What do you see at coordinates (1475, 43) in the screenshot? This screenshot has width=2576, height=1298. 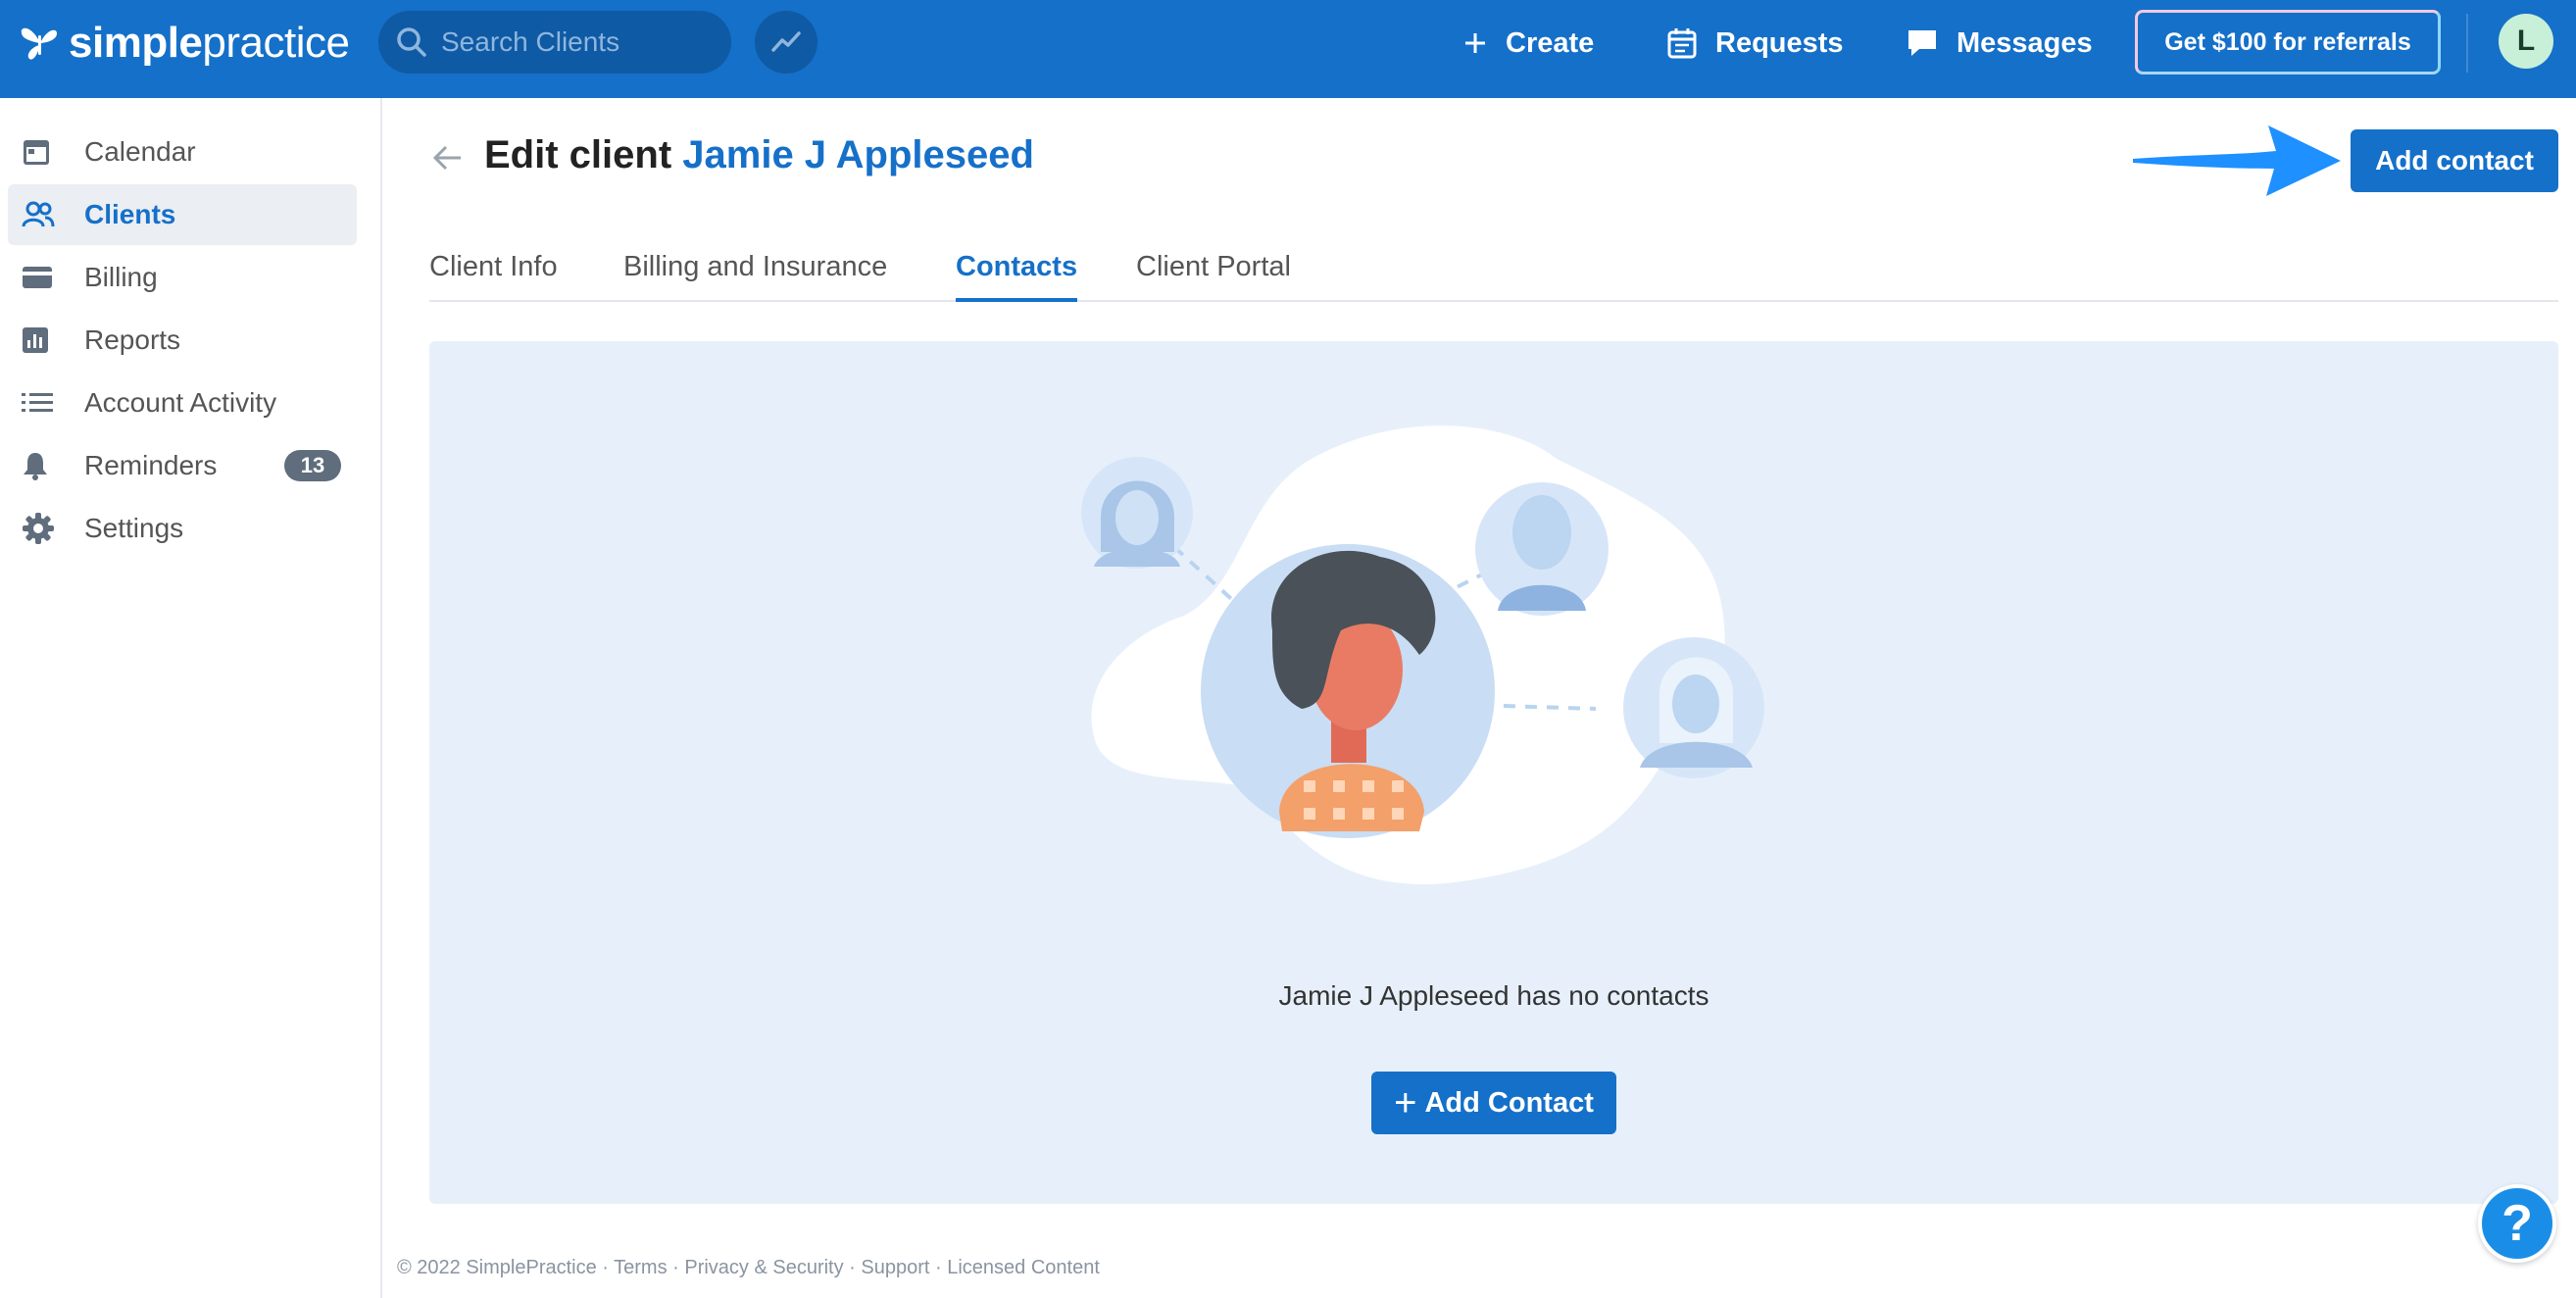 I see `plus-icon` at bounding box center [1475, 43].